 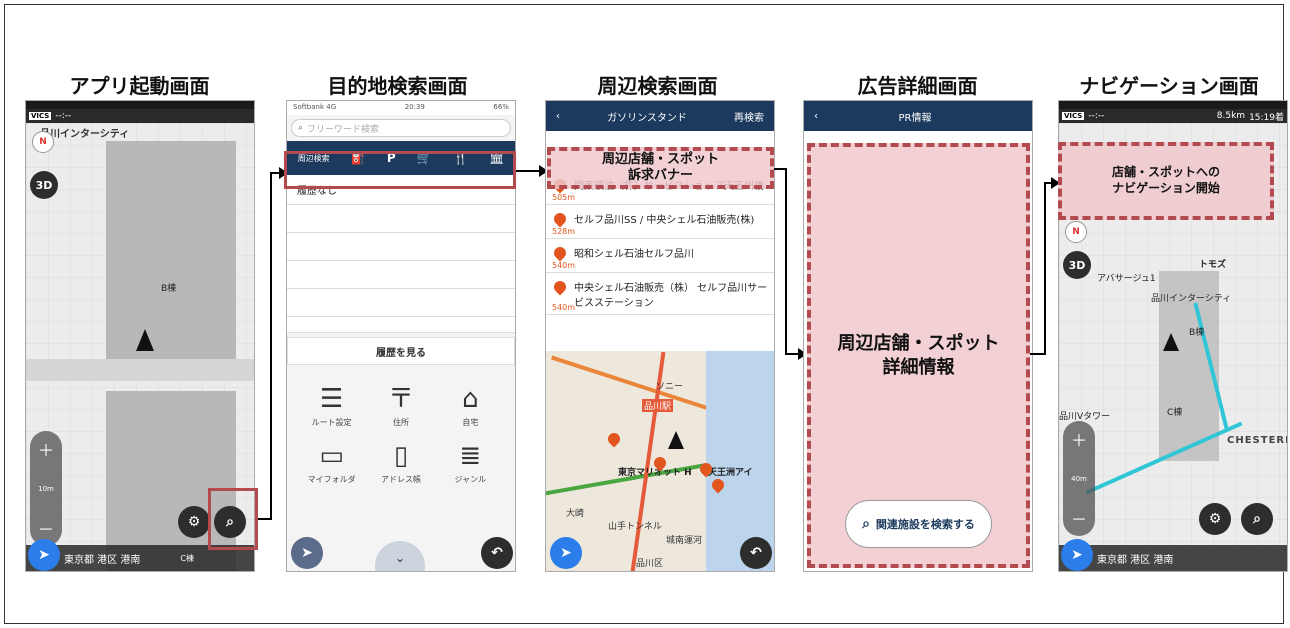 What do you see at coordinates (1166, 181) in the screenshot?
I see `navigation-start-highlight: 店舗・スポットへの ナビゲーション開始` at bounding box center [1166, 181].